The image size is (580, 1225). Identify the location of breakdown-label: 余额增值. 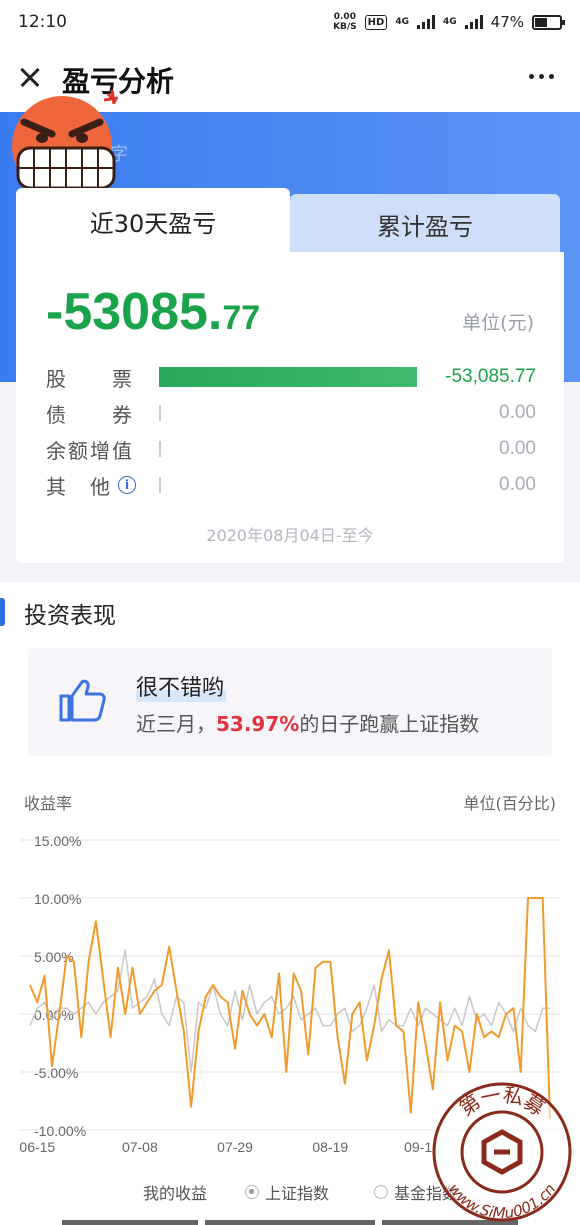
(90, 450).